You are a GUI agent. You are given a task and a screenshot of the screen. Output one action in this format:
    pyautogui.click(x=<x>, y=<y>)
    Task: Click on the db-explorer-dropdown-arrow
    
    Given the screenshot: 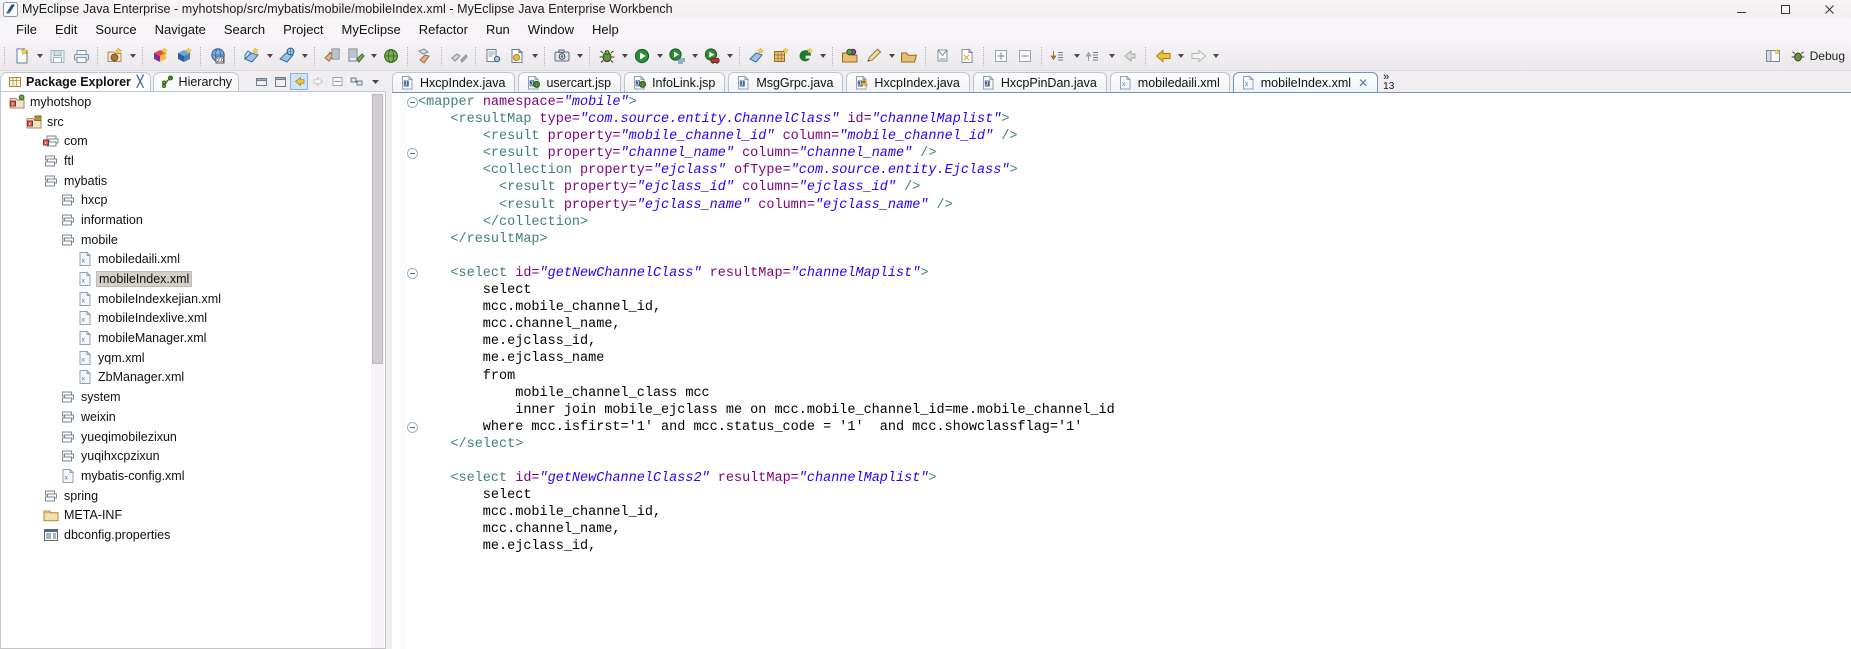 What is the action you would take?
    pyautogui.click(x=373, y=56)
    